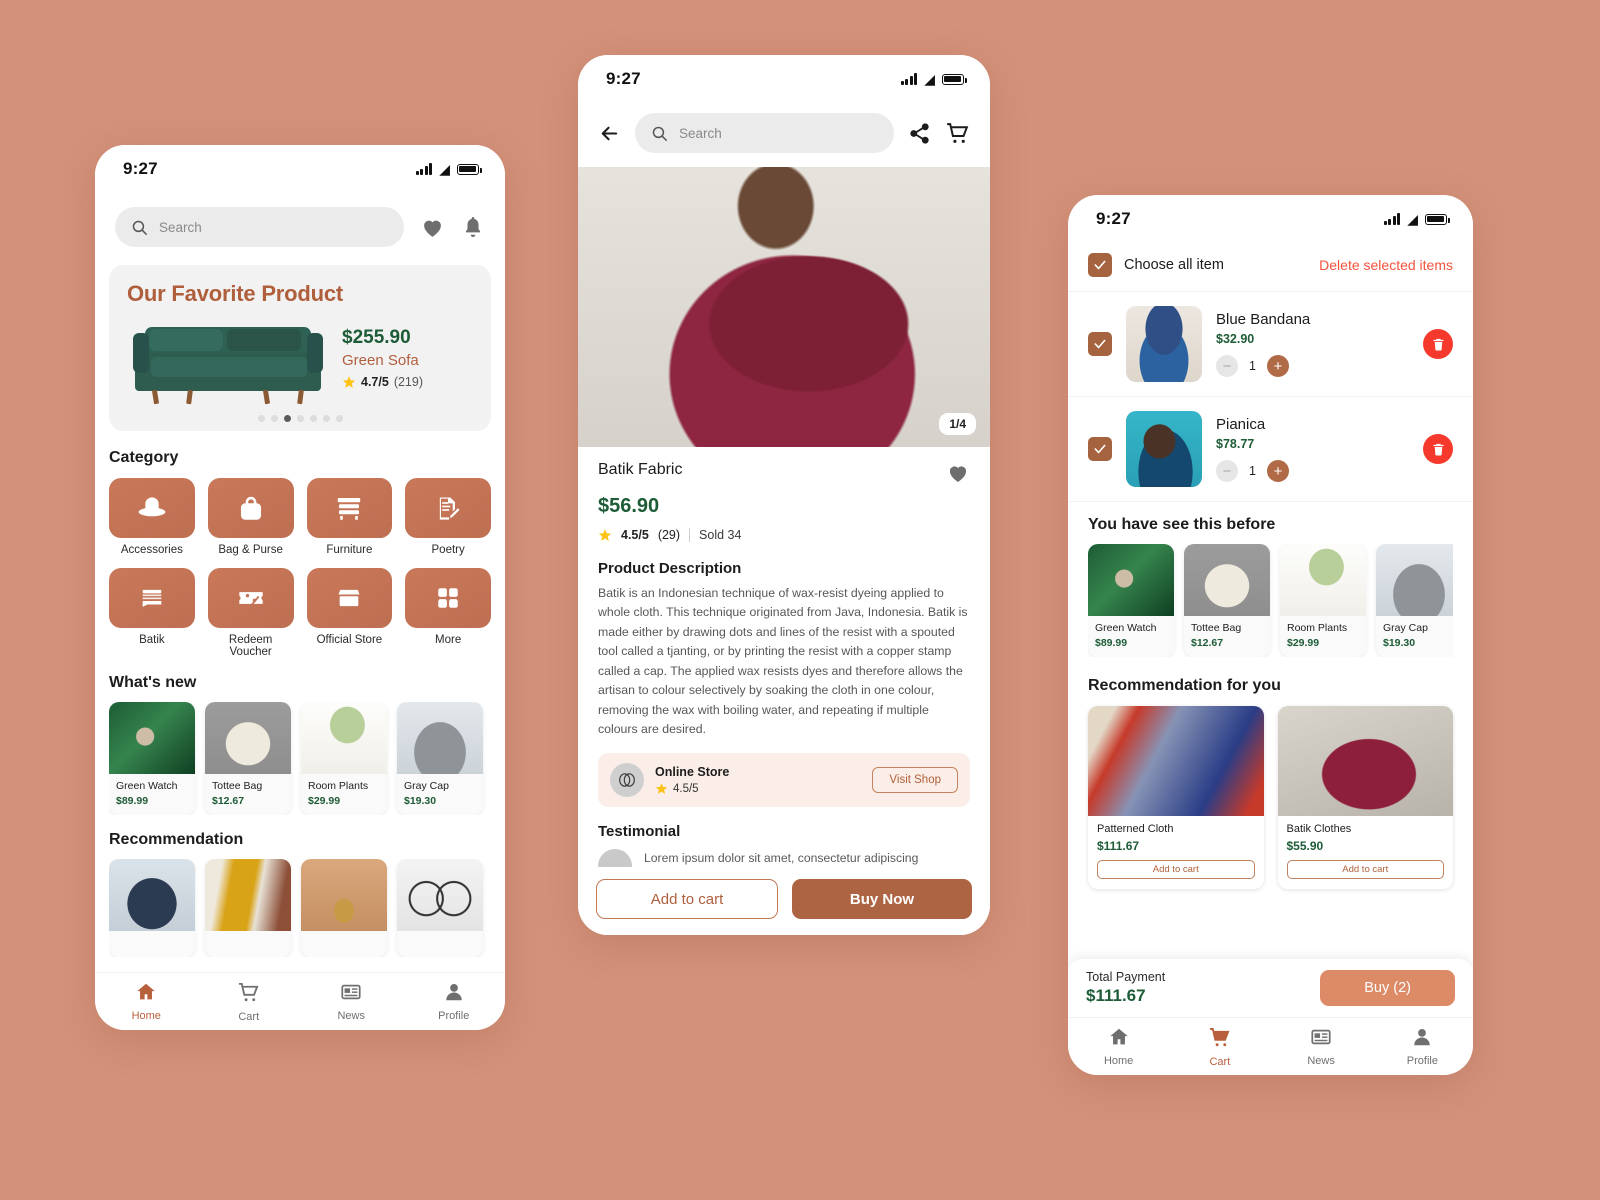 The height and width of the screenshot is (1200, 1600). Describe the element at coordinates (1118, 846) in the screenshot. I see `product-price: $111.67` at that location.